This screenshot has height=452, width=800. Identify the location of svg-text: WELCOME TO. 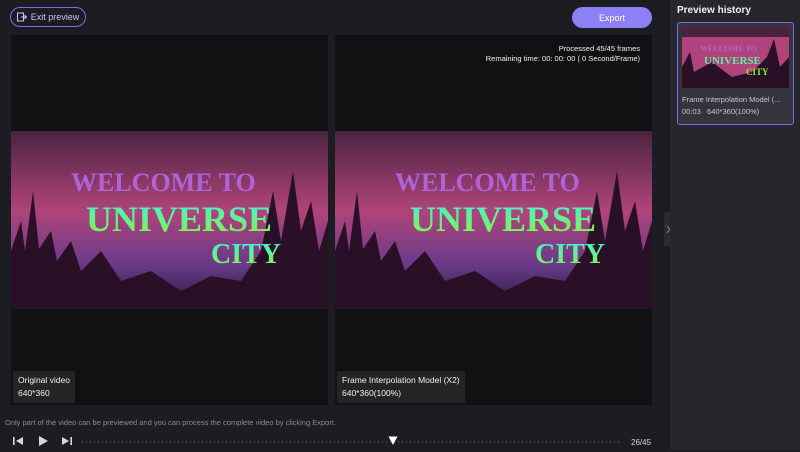
(728, 48).